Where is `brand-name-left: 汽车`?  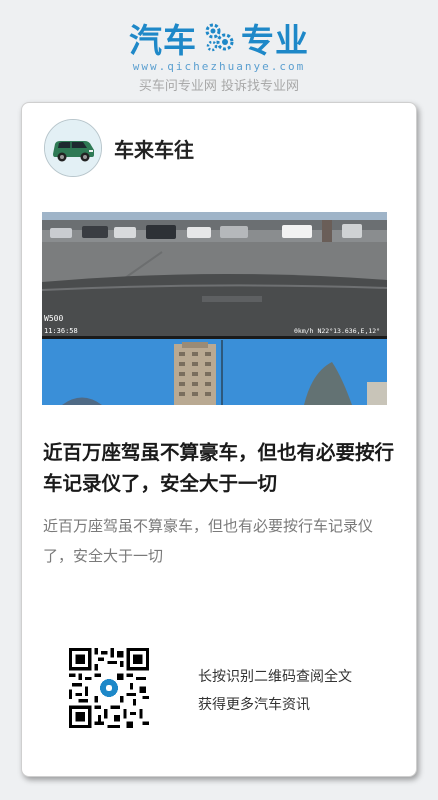 brand-name-left: 汽车 is located at coordinates (163, 40).